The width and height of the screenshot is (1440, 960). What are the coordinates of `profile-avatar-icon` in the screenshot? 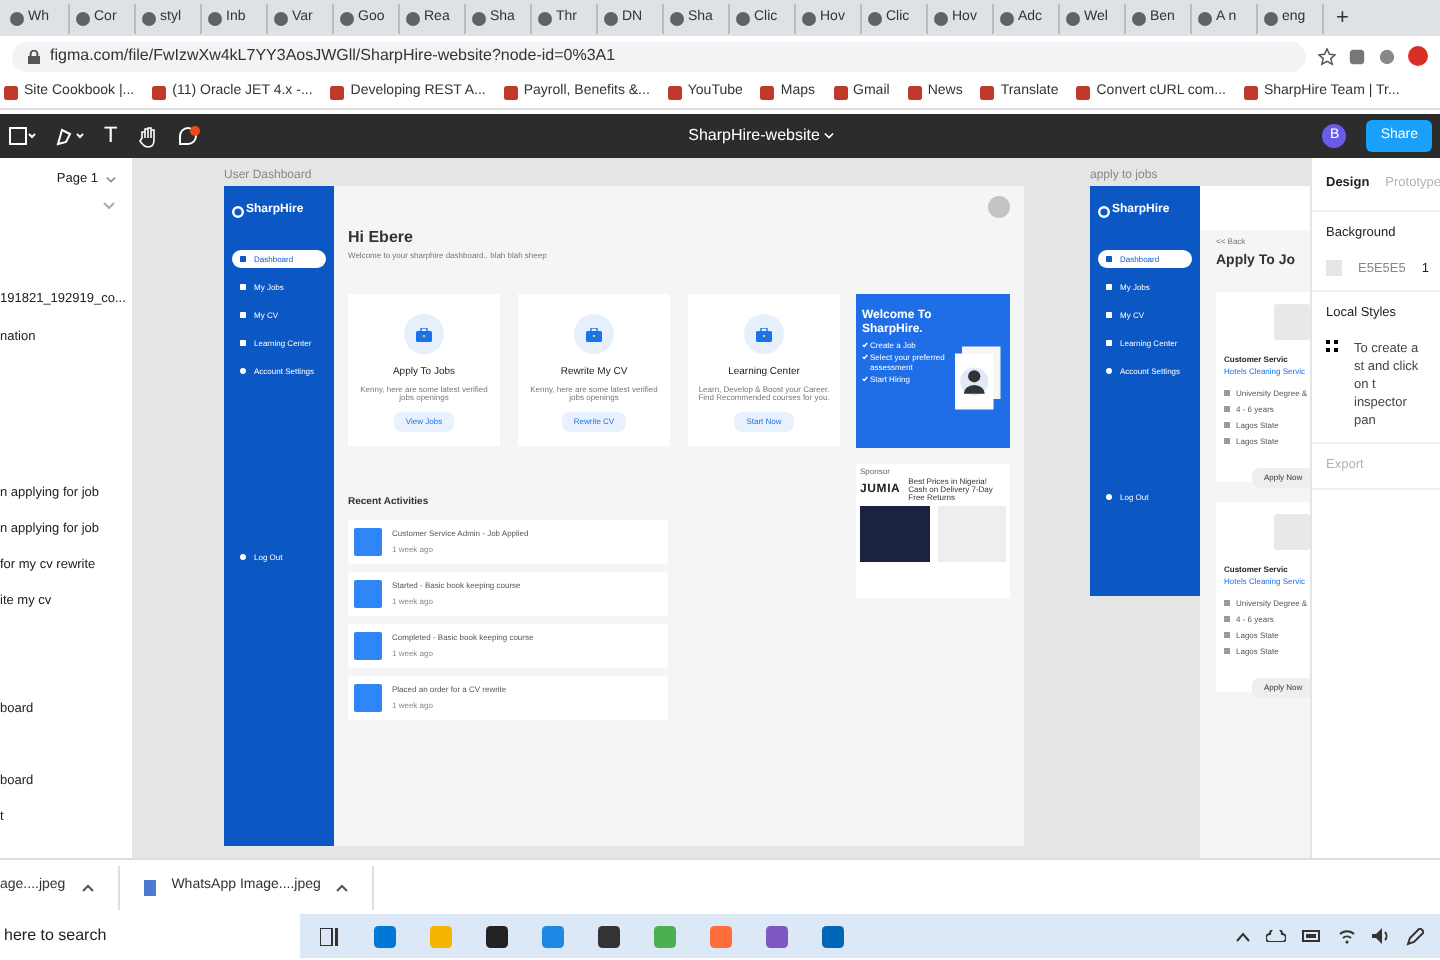 It's located at (999, 207).